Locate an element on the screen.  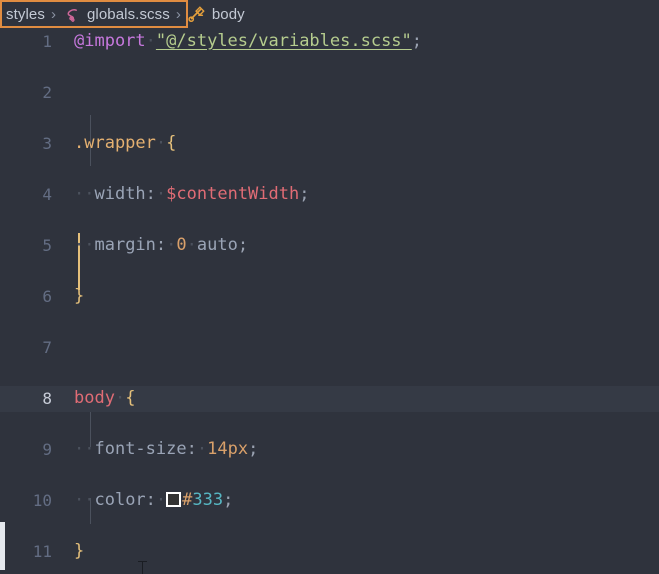
editor-line: 4 ··width:·$contentWidth; is located at coordinates (329, 195).